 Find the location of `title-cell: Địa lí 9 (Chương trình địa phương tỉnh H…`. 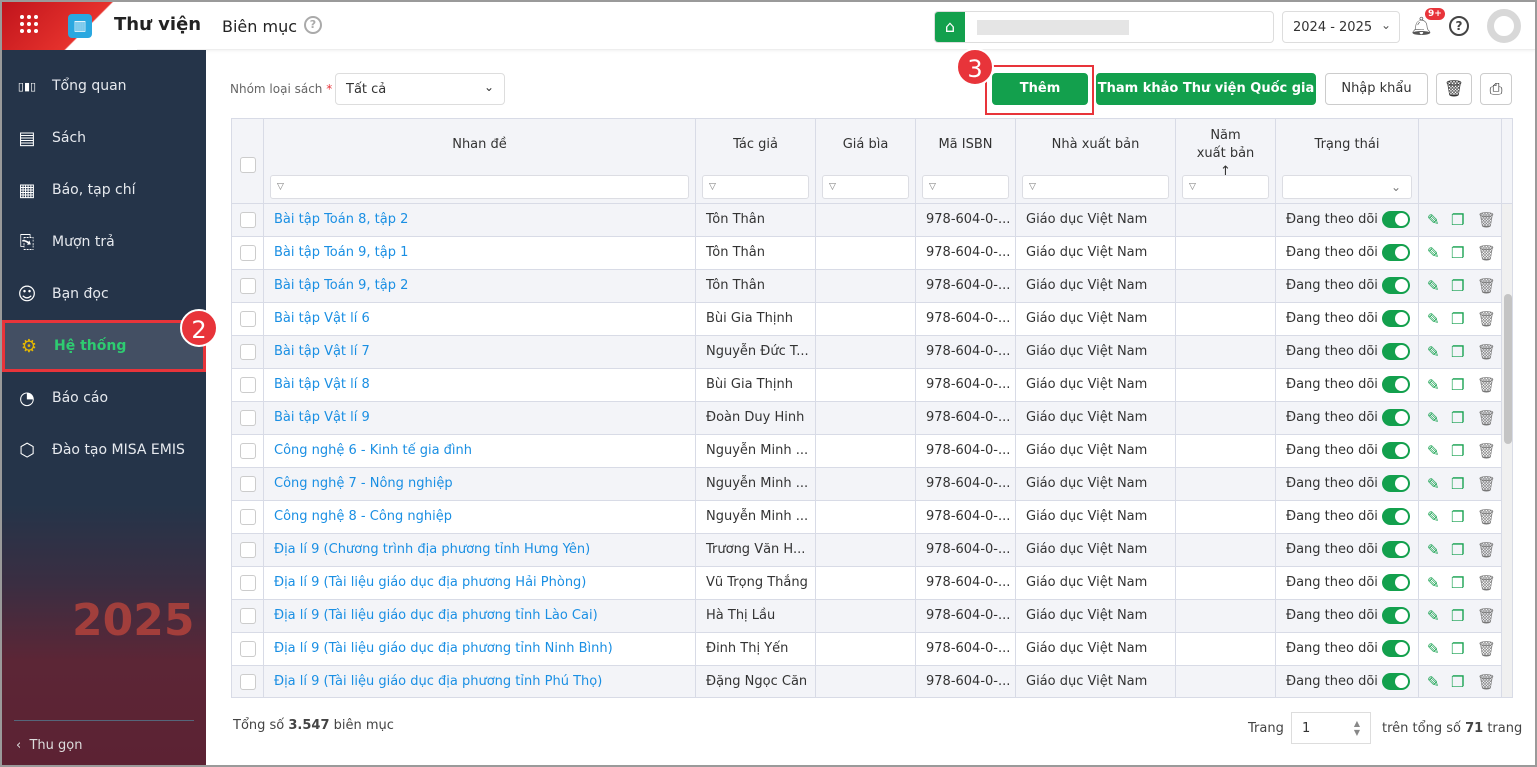

title-cell: Địa lí 9 (Chương trình địa phương tỉnh H… is located at coordinates (480, 550).